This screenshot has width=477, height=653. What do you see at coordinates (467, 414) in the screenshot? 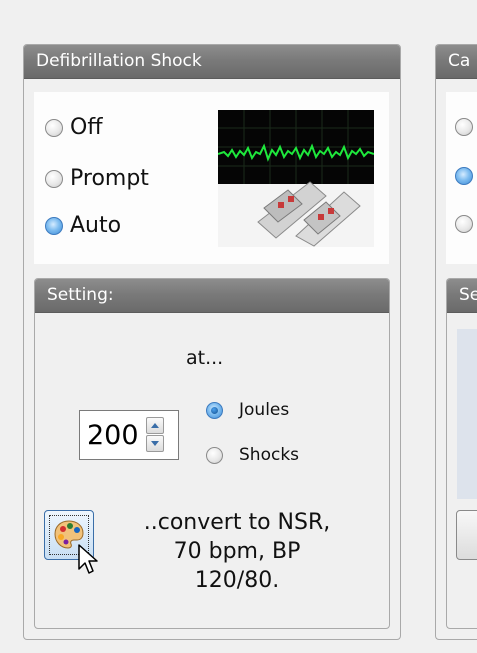
I see `right-setting-panel-content` at bounding box center [467, 414].